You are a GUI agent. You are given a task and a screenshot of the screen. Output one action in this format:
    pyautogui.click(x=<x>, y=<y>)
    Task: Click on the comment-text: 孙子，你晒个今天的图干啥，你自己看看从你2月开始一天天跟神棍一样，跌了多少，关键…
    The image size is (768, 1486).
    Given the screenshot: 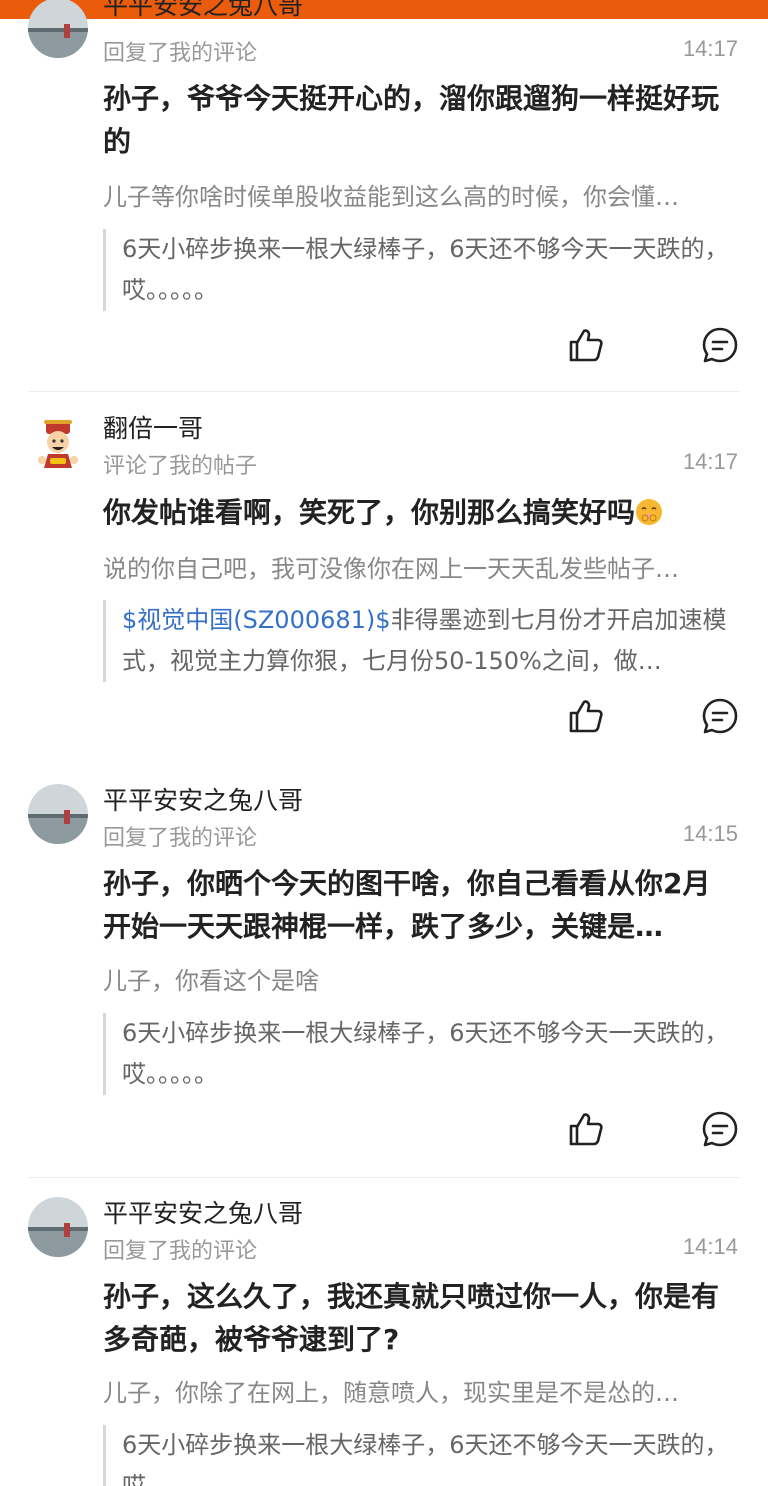 What is the action you would take?
    pyautogui.click(x=419, y=905)
    